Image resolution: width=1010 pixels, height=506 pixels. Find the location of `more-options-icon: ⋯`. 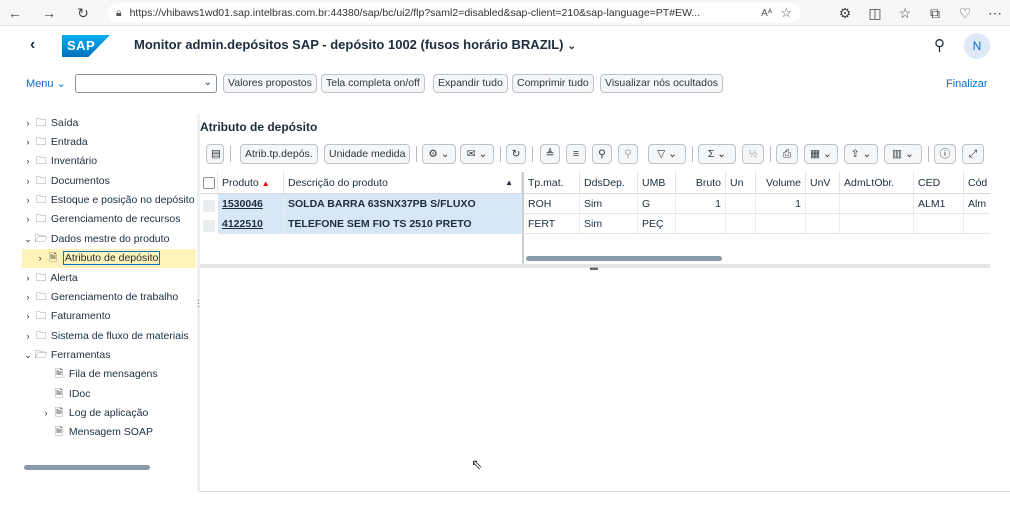

more-options-icon: ⋯ is located at coordinates (995, 13).